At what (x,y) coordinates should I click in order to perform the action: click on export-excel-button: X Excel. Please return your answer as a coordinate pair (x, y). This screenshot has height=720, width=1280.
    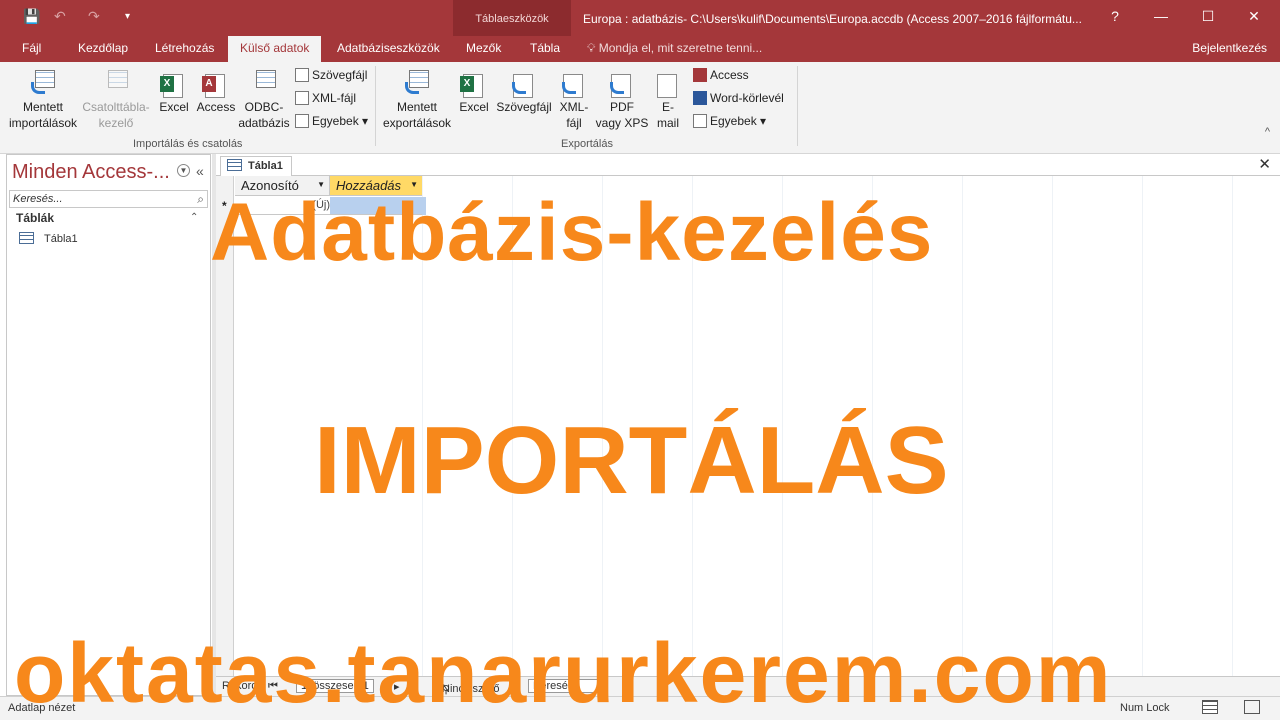
    Looking at the image, I should click on (474, 90).